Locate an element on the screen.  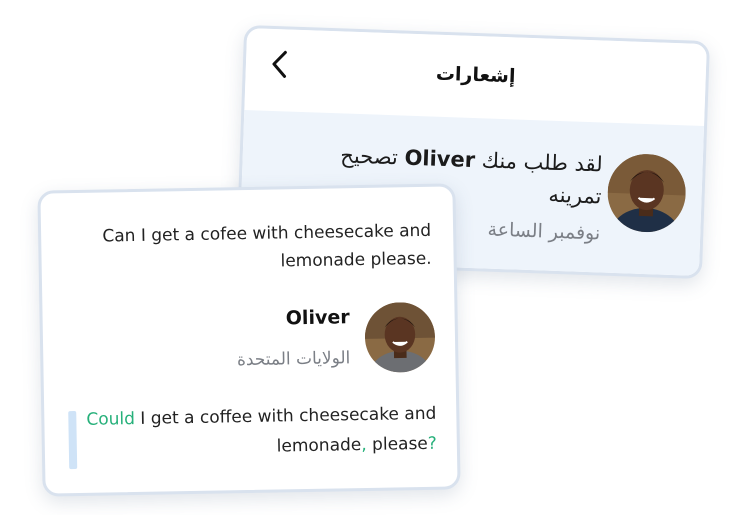
user-name: Oliver is located at coordinates (317, 318).